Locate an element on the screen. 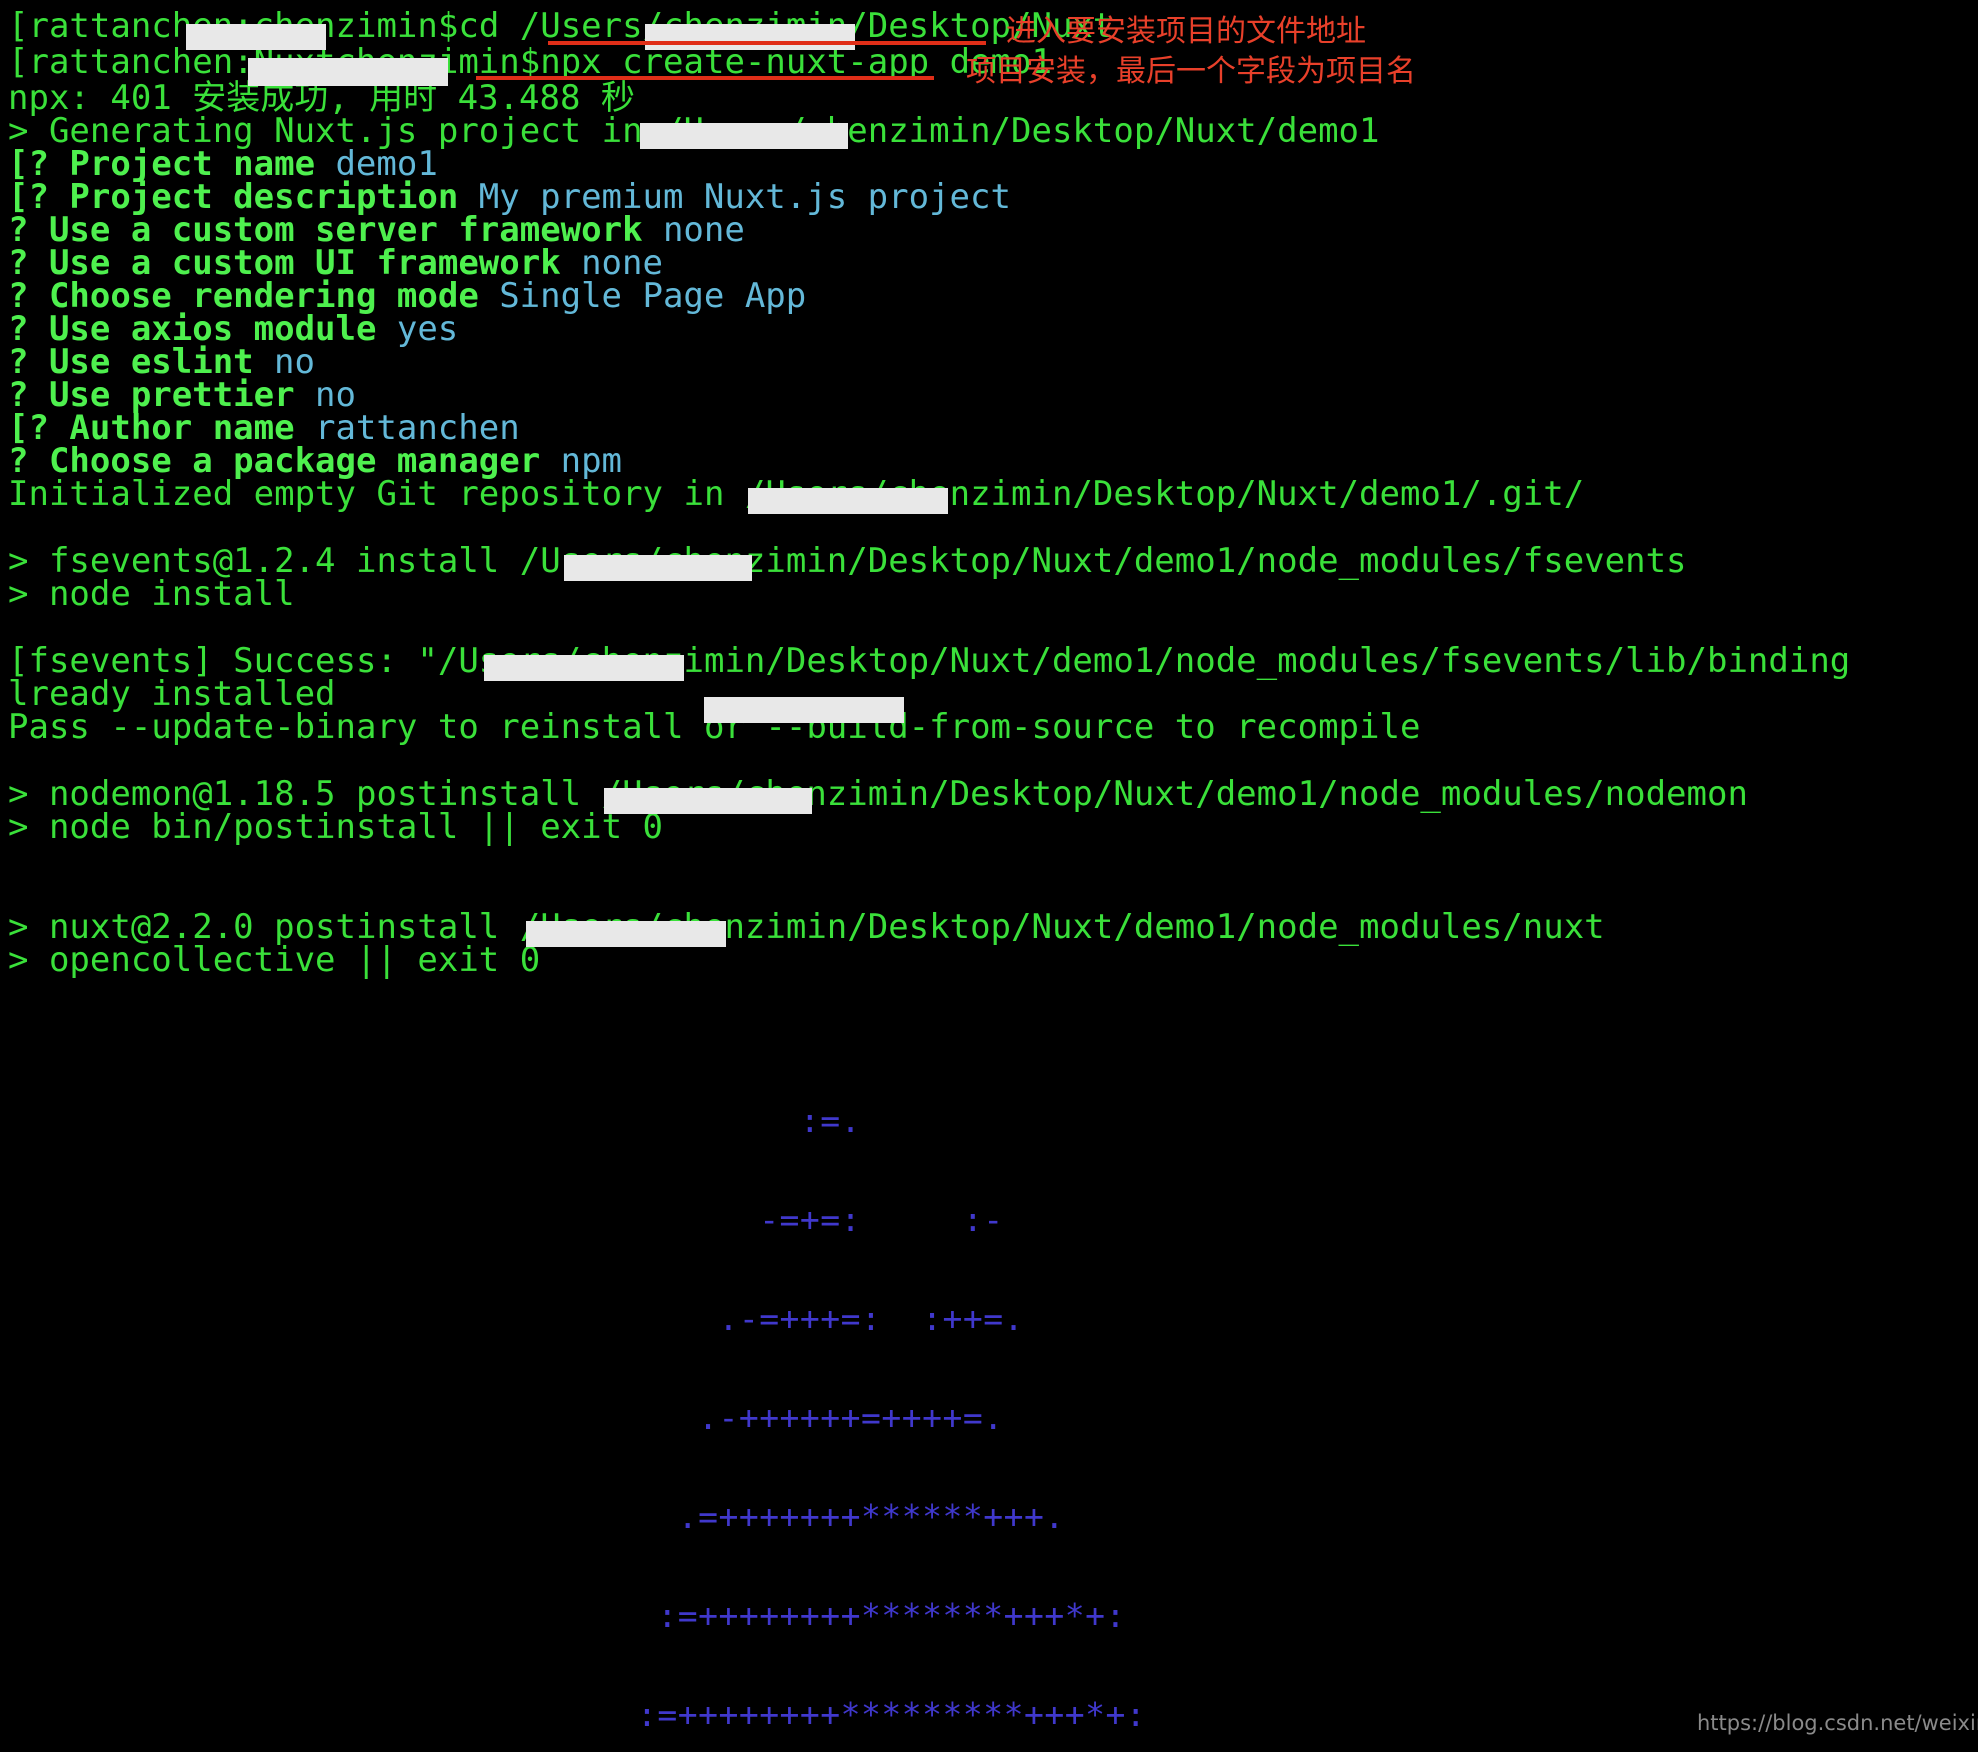 This screenshot has width=1978, height=1752. ascii-art-row: :=++++++++*********+++*+: is located at coordinates (698, 1714).